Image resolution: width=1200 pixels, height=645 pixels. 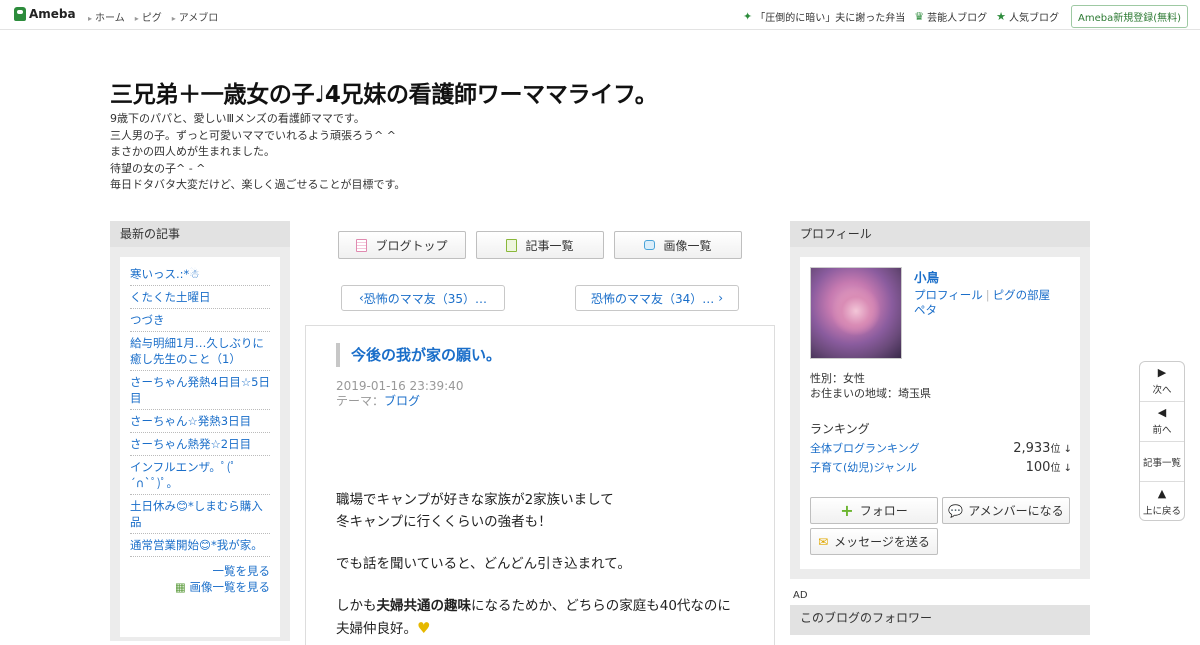 I want to click on crown-icon: ♛, so click(x=919, y=16).